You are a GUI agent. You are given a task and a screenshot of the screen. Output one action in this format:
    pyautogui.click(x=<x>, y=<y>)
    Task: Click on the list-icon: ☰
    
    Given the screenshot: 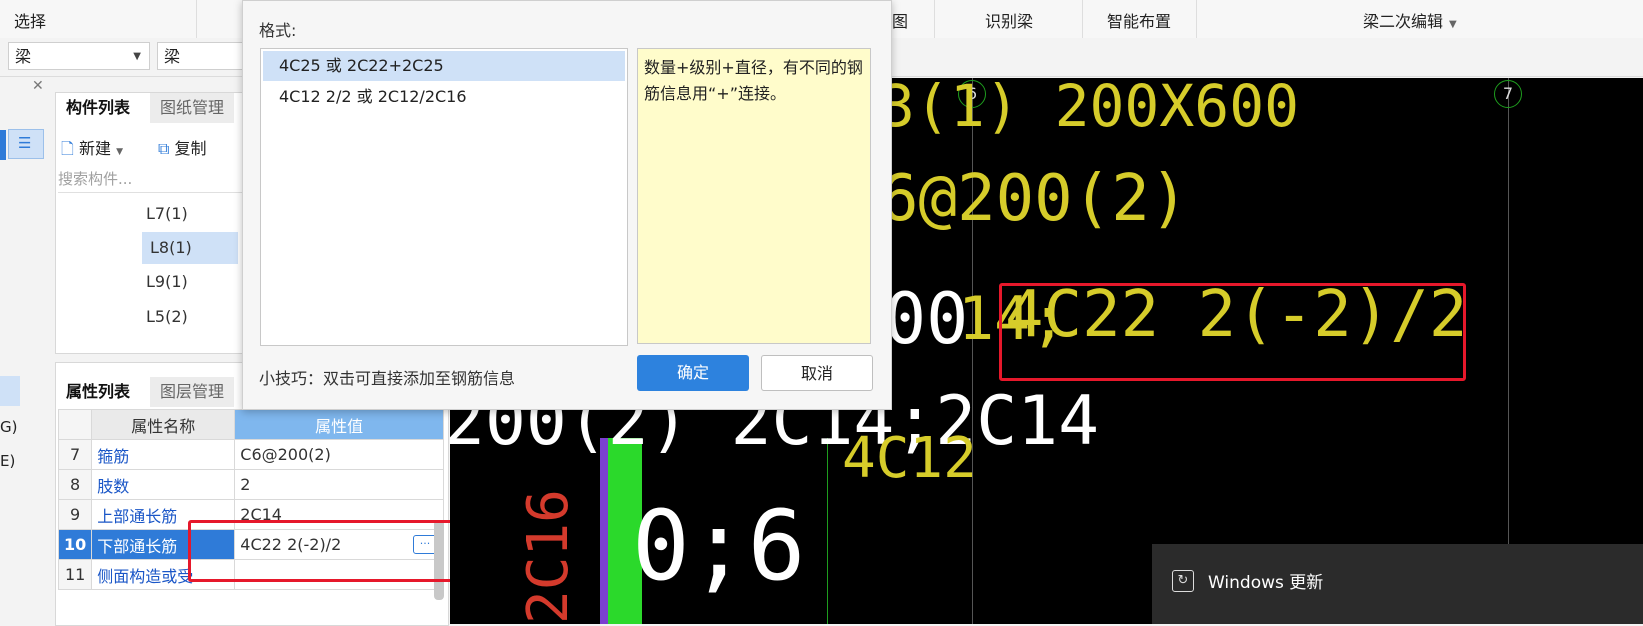 What is the action you would take?
    pyautogui.click(x=25, y=143)
    